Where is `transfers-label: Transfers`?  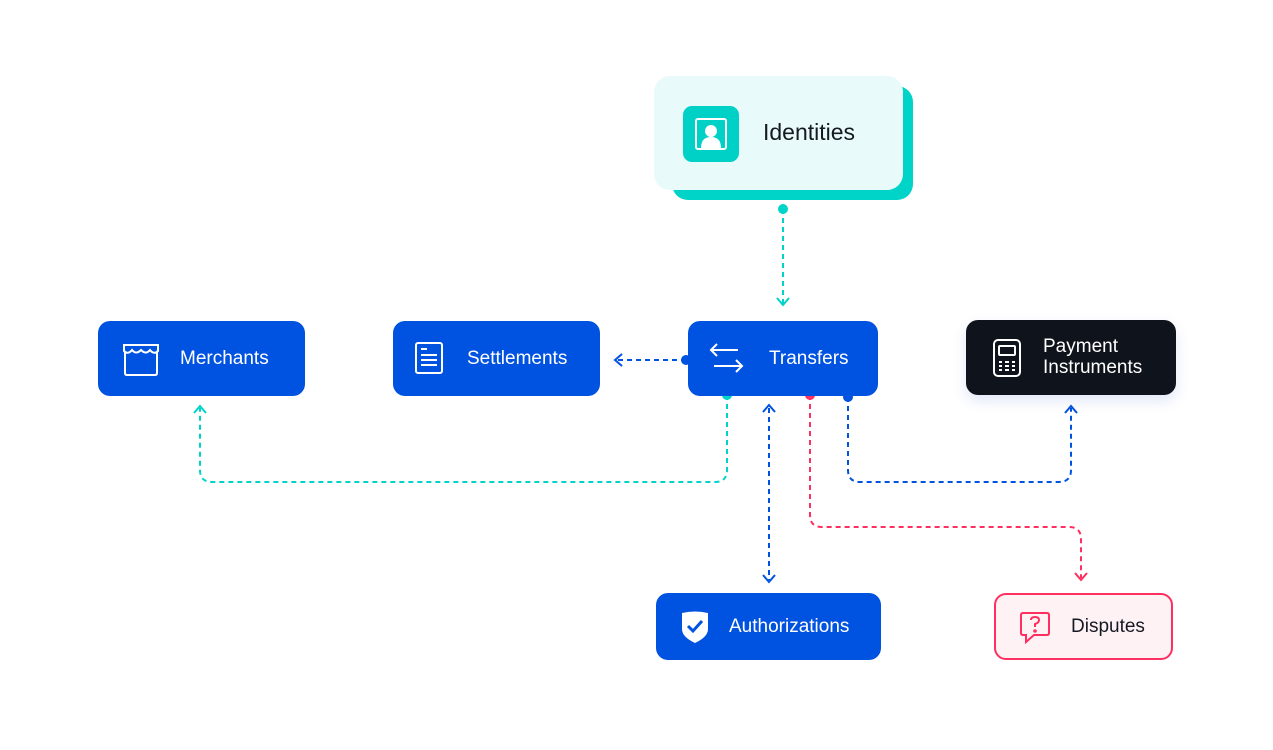 transfers-label: Transfers is located at coordinates (809, 358).